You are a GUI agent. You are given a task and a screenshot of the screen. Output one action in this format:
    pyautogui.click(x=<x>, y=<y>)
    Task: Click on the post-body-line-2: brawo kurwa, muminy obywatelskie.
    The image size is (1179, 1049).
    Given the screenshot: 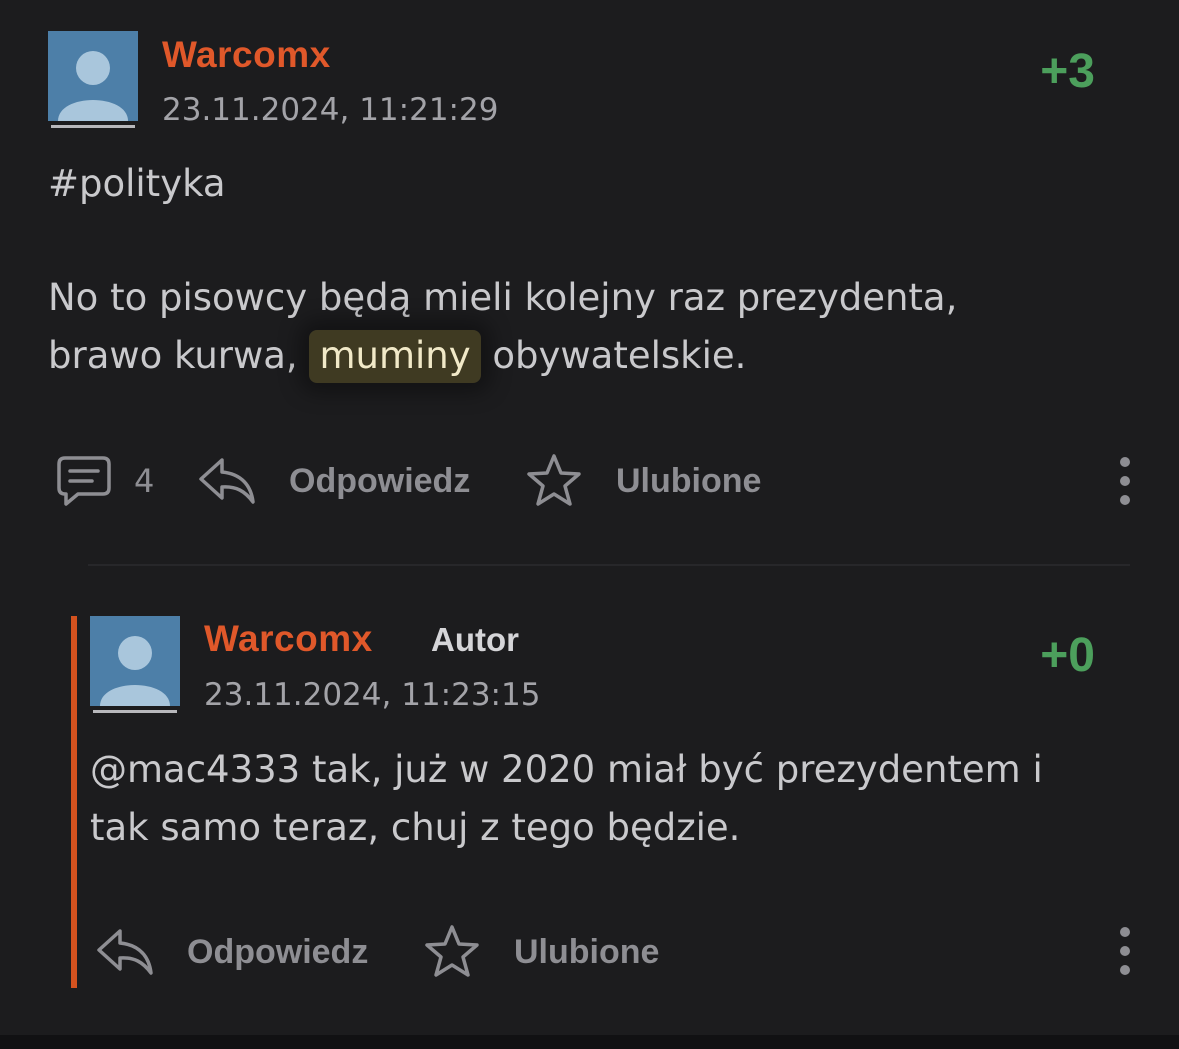 What is the action you would take?
    pyautogui.click(x=502, y=356)
    